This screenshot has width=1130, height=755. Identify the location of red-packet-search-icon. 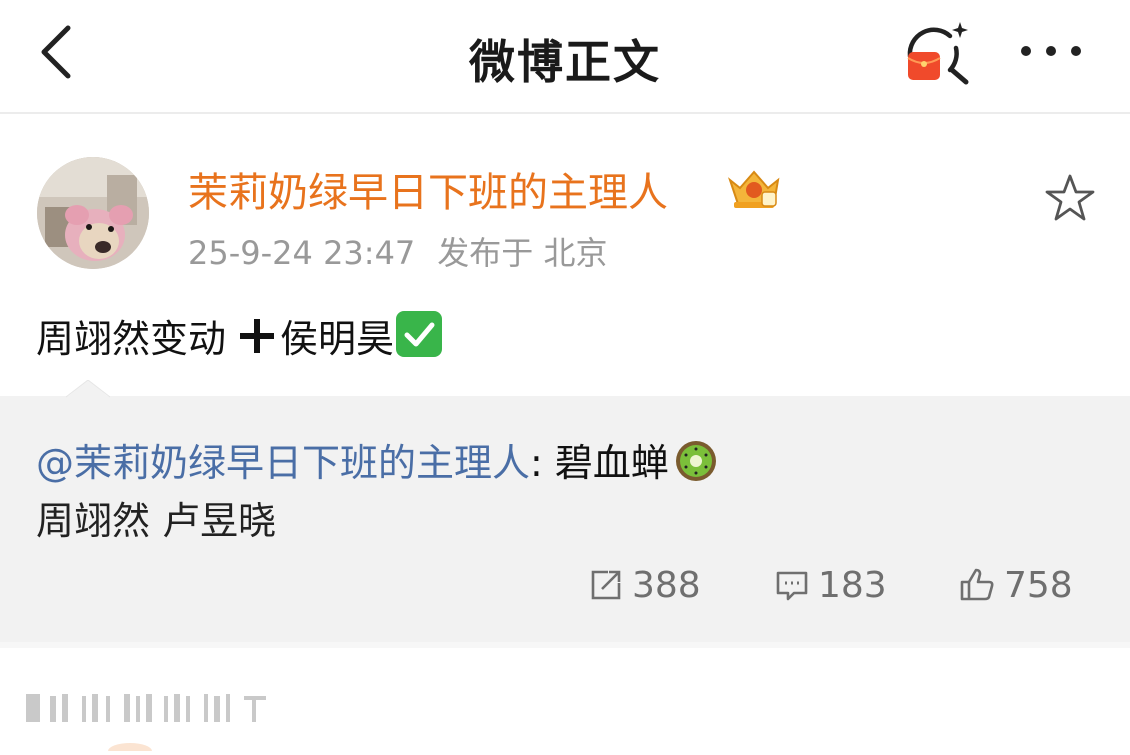
(938, 53).